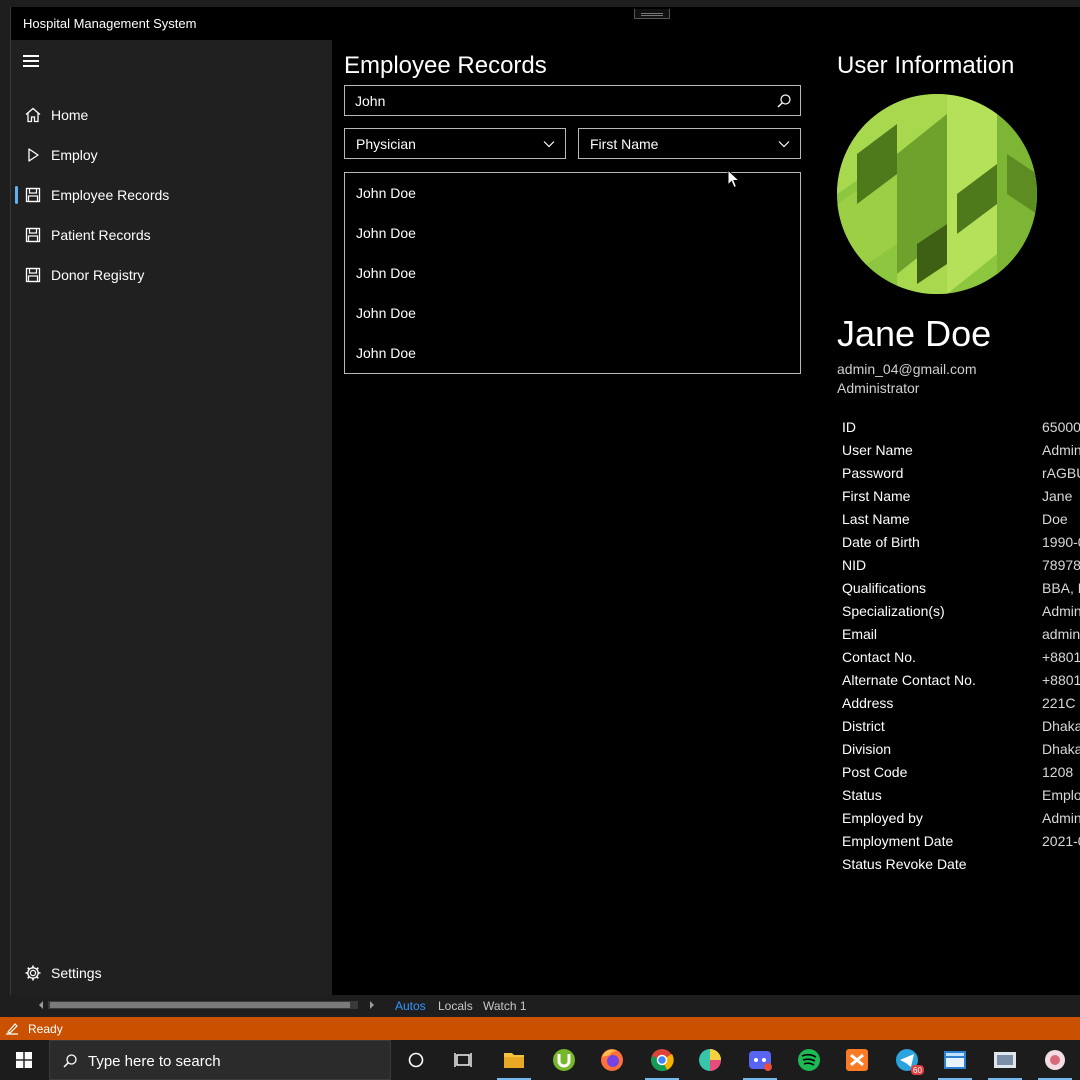 This screenshot has height=1080, width=1080. What do you see at coordinates (1061, 542) in the screenshot?
I see `info-row-value: 1990-0` at bounding box center [1061, 542].